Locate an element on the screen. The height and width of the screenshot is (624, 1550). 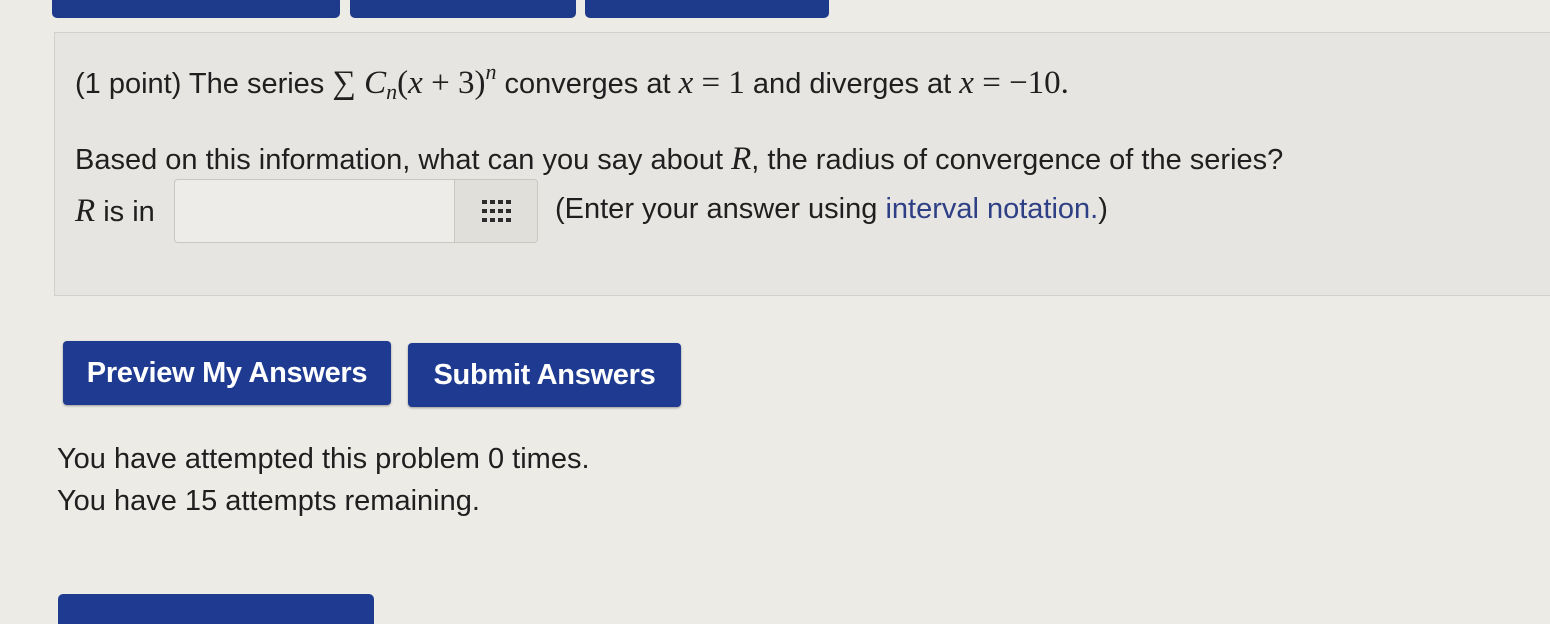
grid-palette-icon is located at coordinates (496, 211).